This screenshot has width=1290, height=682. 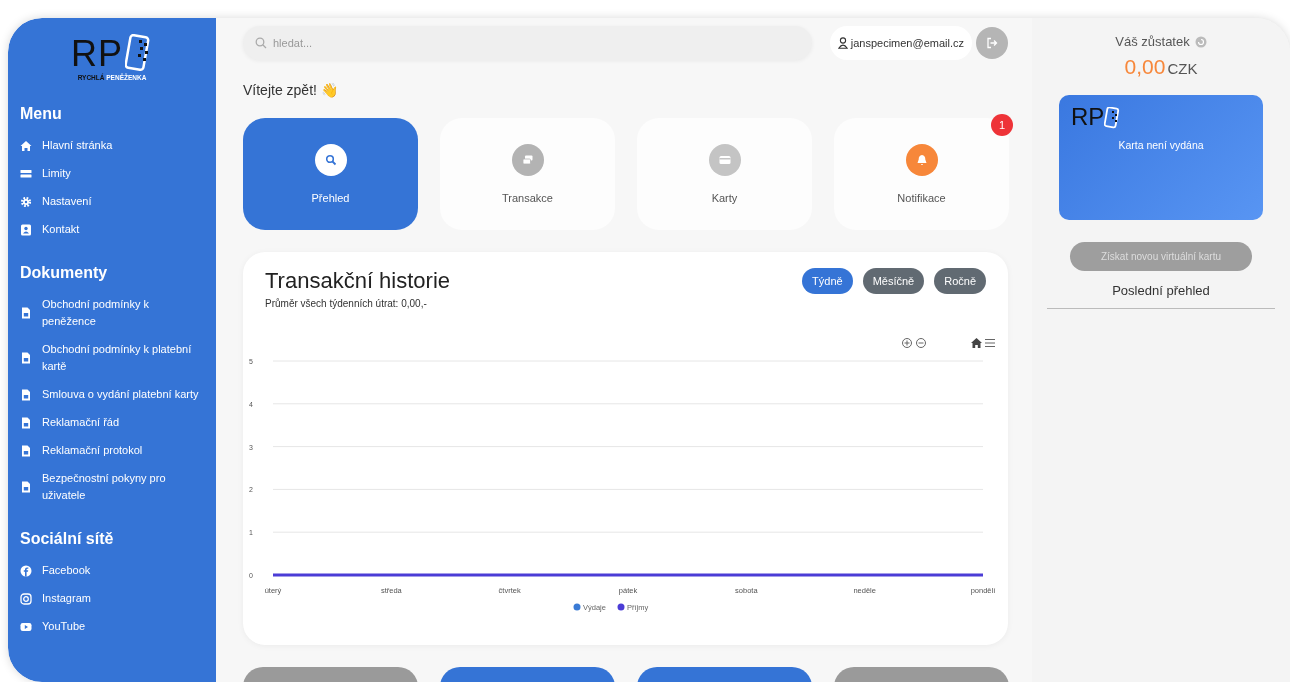 I want to click on sidebar-item: Hlavní stránka, so click(x=112, y=145).